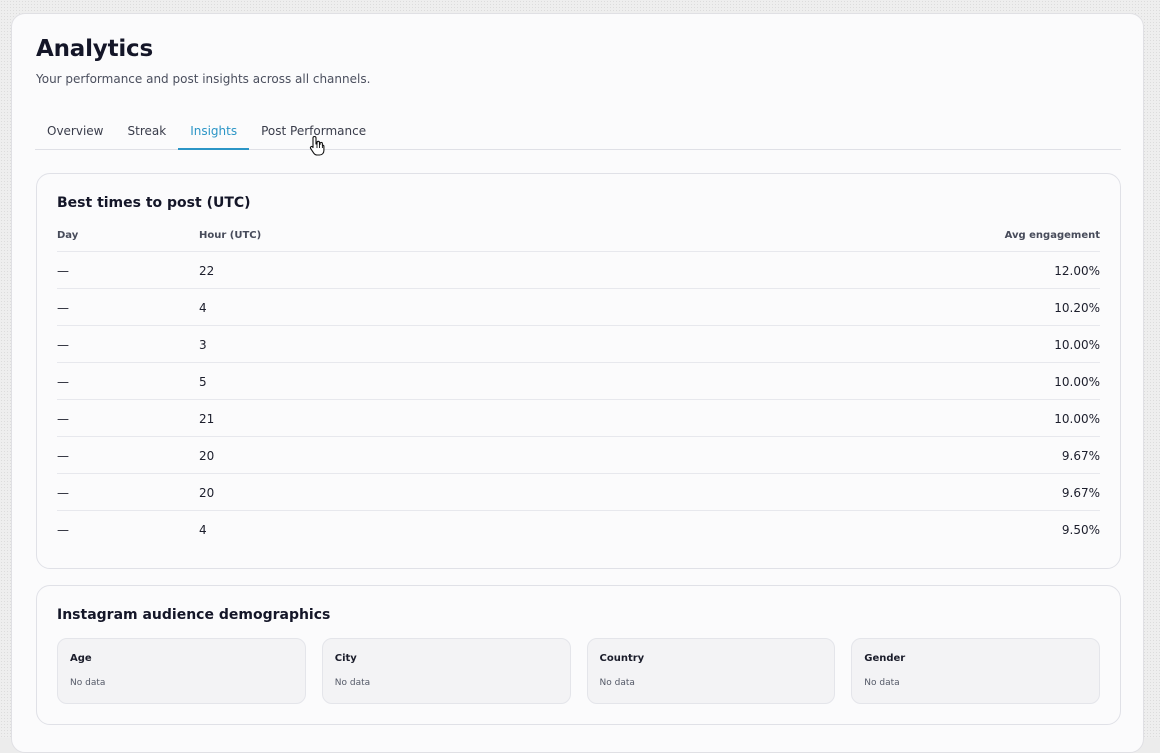  What do you see at coordinates (1081, 530) in the screenshot?
I see `cell-engagement: 9.50%` at bounding box center [1081, 530].